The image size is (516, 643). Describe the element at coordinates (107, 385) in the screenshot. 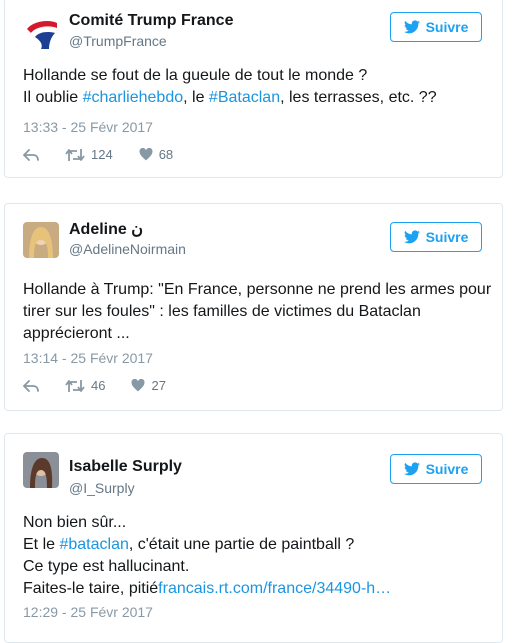

I see `tweet-actions: 46 27` at that location.